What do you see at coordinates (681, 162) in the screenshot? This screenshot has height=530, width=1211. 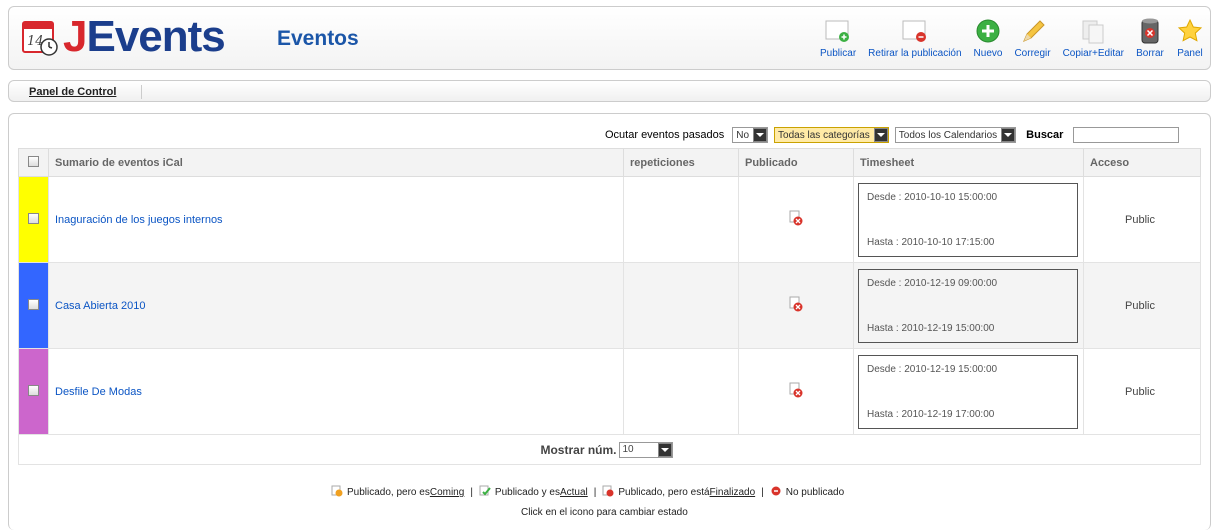 I see `col-repeats: repeticiones` at bounding box center [681, 162].